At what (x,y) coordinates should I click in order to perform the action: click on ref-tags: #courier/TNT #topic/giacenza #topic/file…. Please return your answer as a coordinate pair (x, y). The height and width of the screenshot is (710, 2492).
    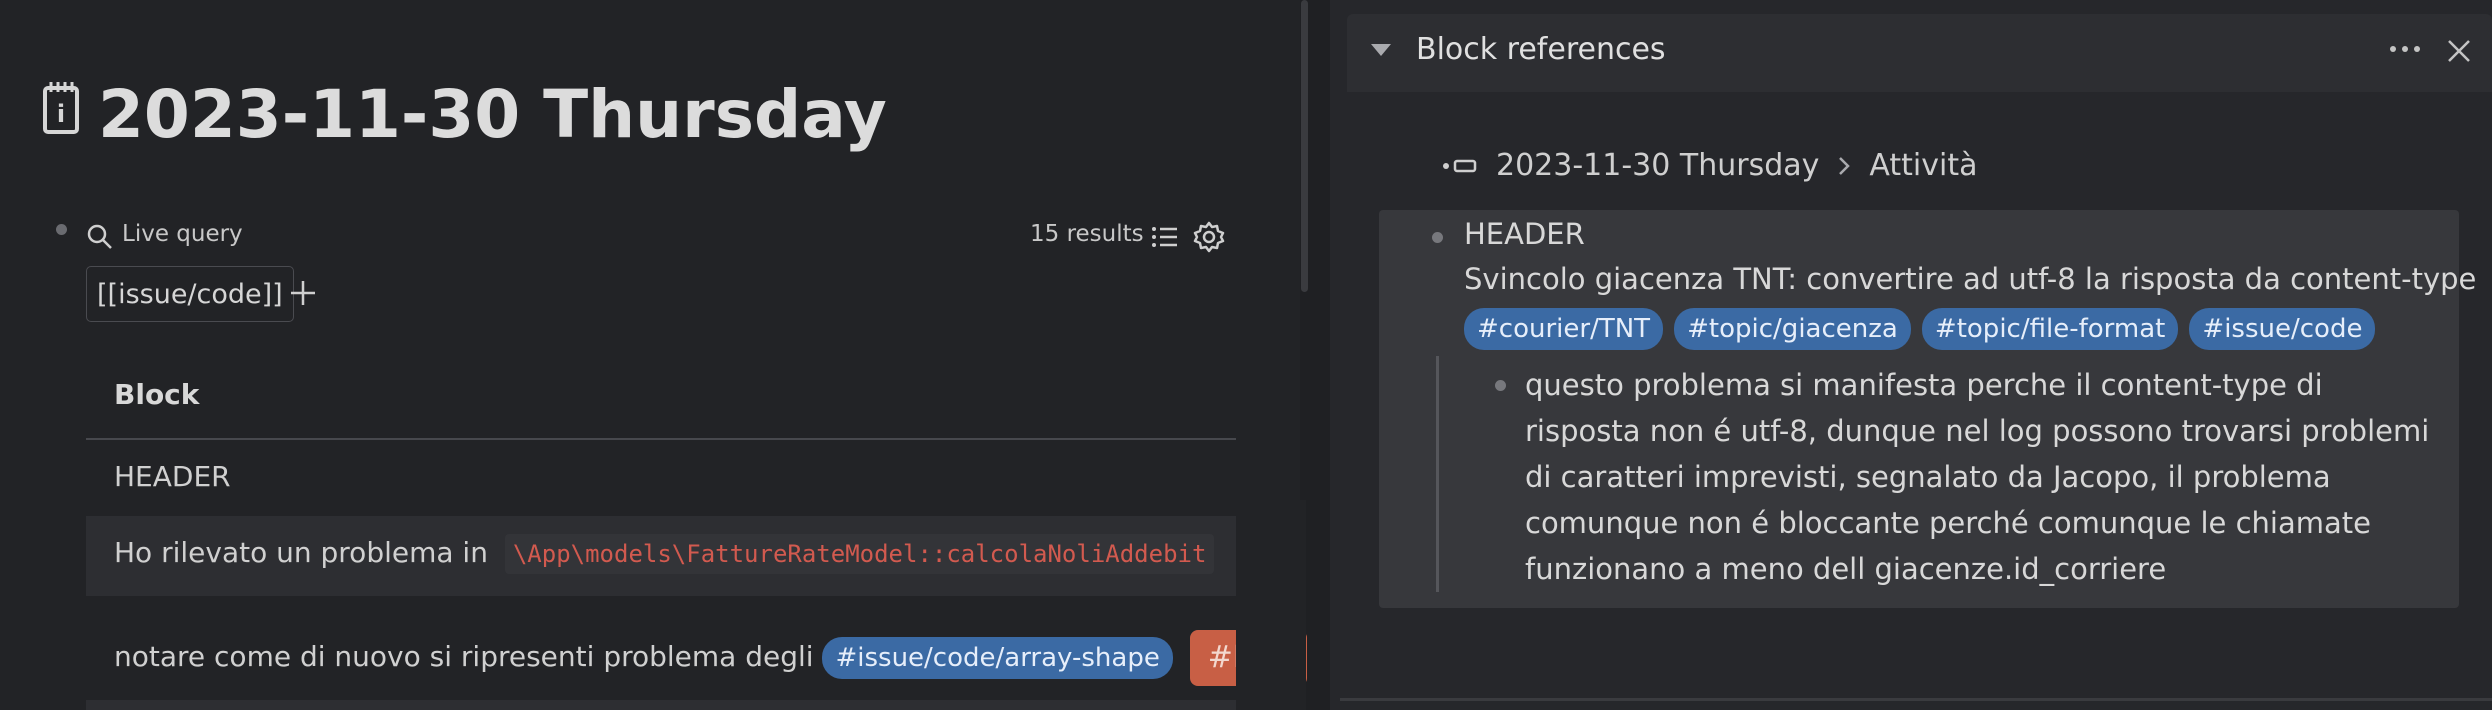
    Looking at the image, I should click on (1922, 329).